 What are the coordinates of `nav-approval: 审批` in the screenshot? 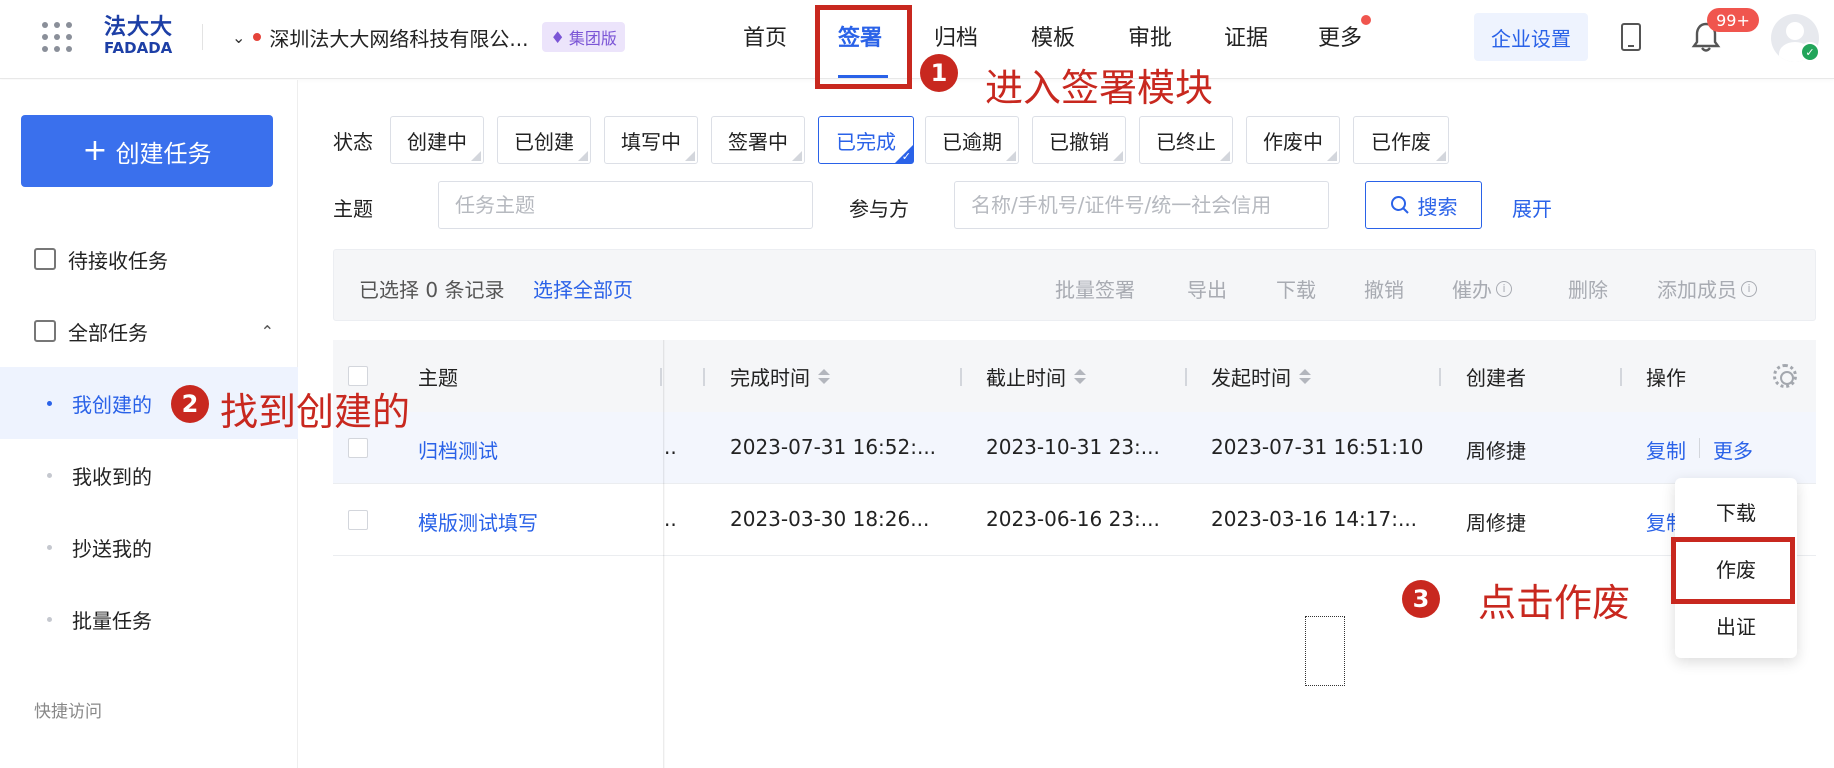 It's located at (1150, 37).